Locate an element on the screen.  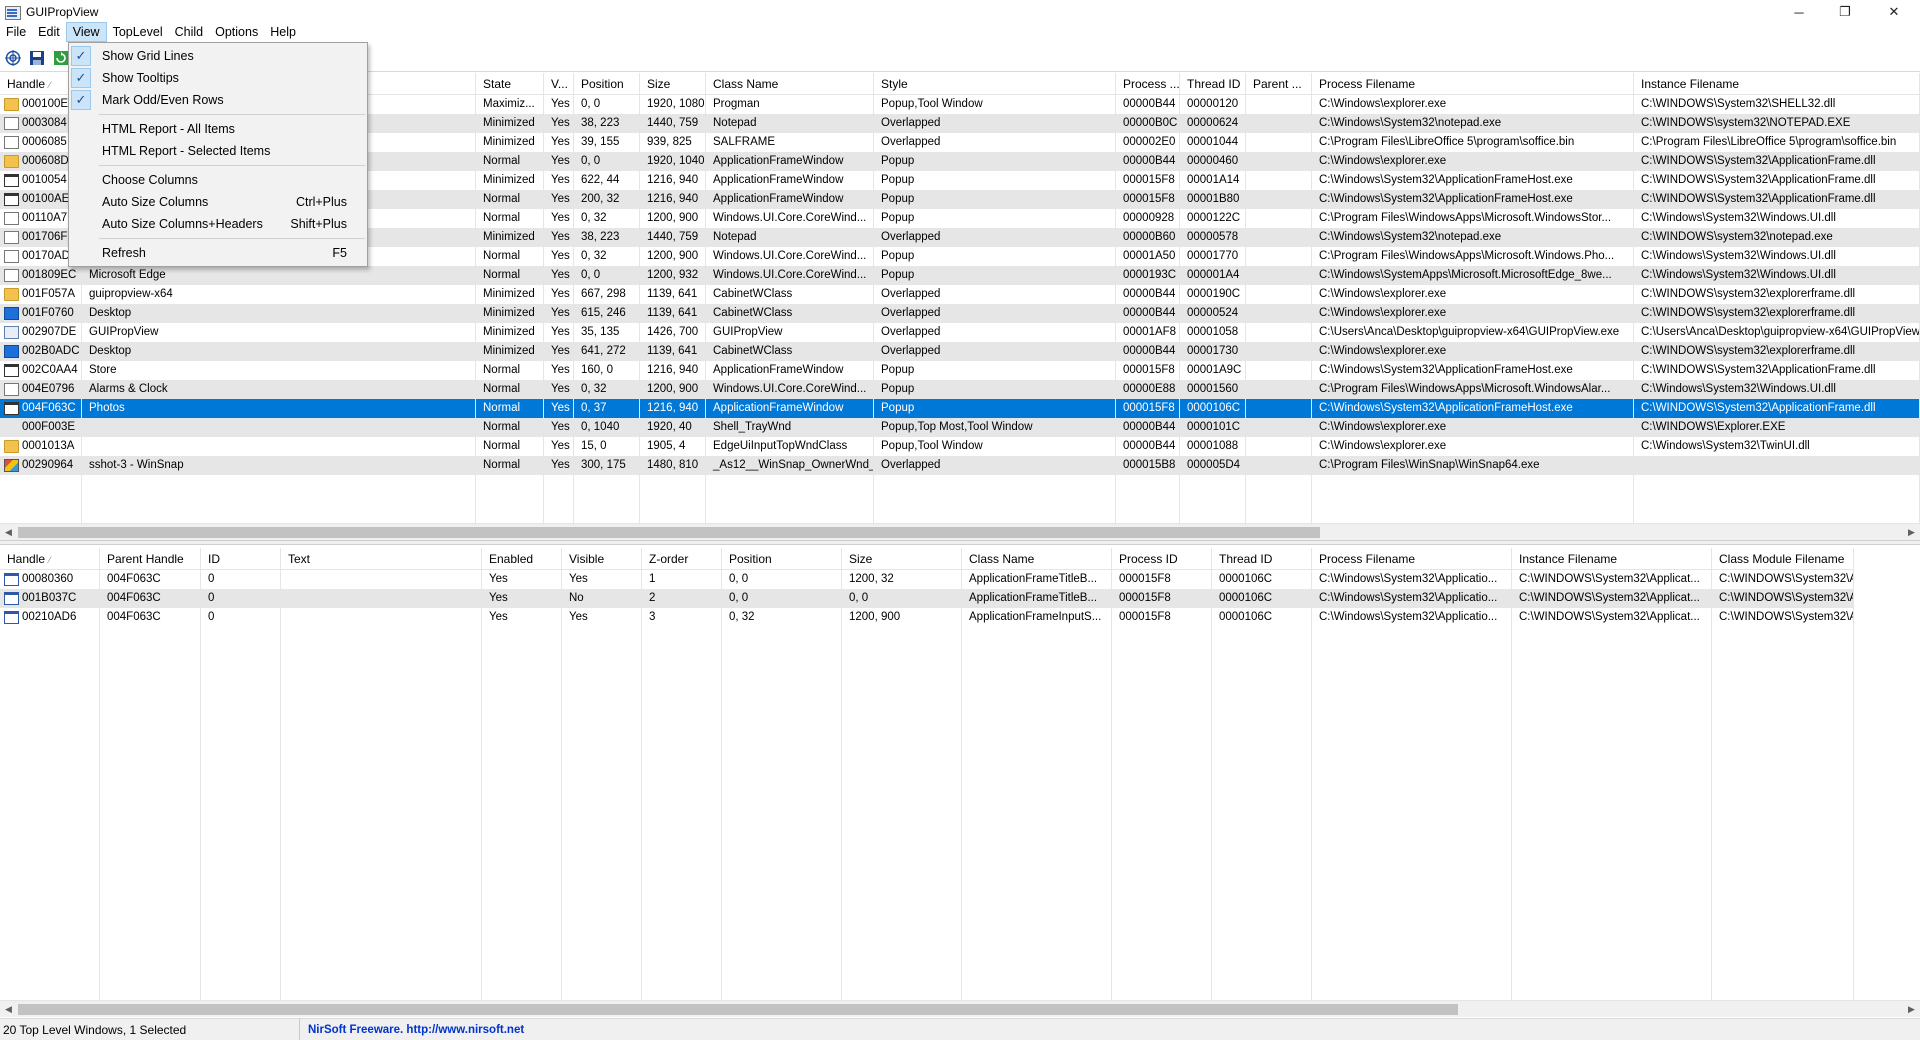
view-menu-item: ✓ Mark Odd/Even Rows is located at coordinates (218, 100).